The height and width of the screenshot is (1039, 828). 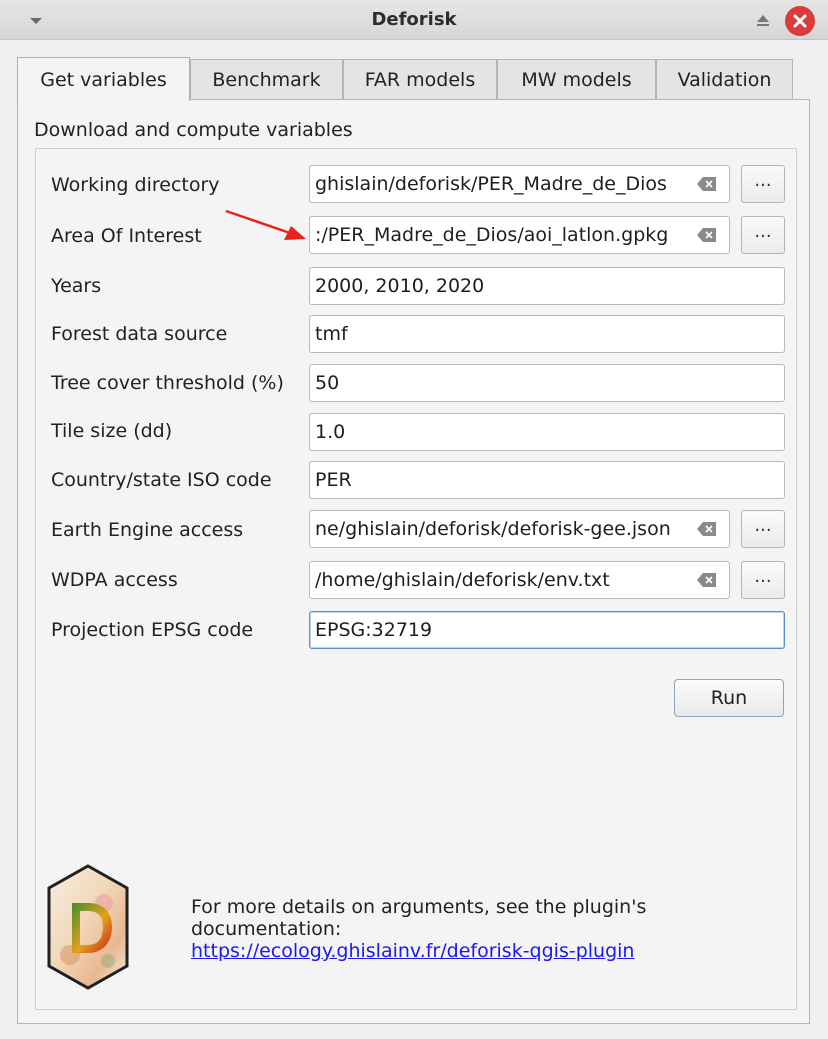 What do you see at coordinates (126, 236) in the screenshot?
I see `area-of-interest-label: Area Of Interest` at bounding box center [126, 236].